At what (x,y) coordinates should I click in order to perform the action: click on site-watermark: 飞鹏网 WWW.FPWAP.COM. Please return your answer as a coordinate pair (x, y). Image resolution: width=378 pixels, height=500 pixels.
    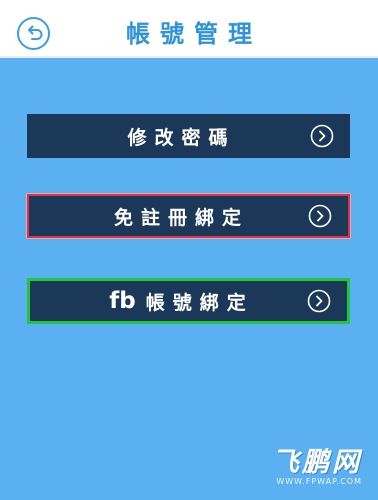
    Looking at the image, I should click on (317, 463).